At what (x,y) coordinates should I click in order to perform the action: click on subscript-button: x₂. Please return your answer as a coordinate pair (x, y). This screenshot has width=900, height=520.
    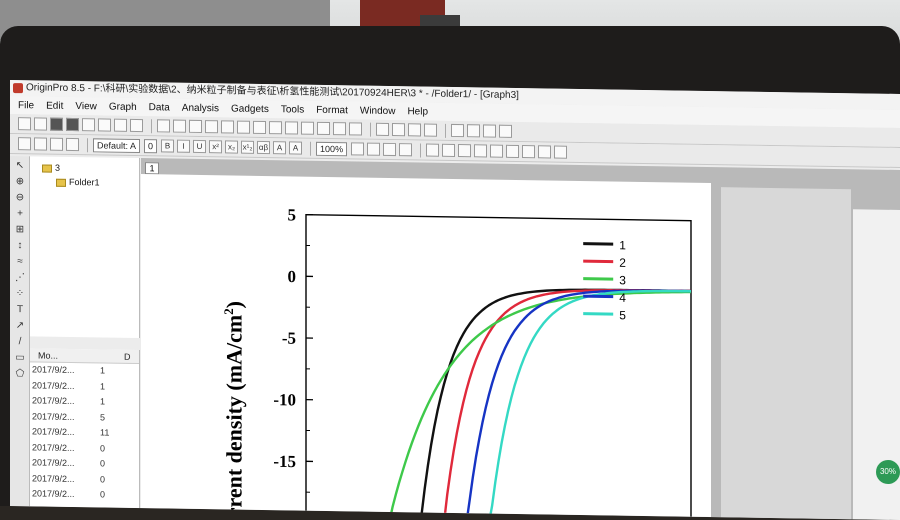
    Looking at the image, I should click on (231, 146).